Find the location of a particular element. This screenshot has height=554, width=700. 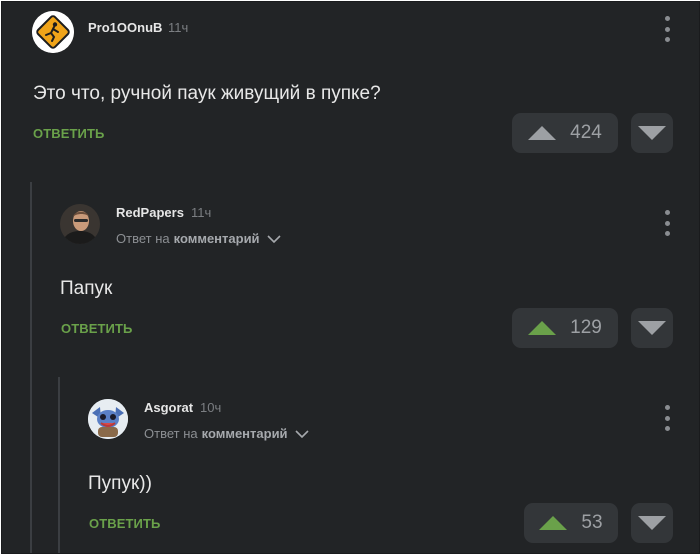

man-portrait-icon is located at coordinates (80, 224).